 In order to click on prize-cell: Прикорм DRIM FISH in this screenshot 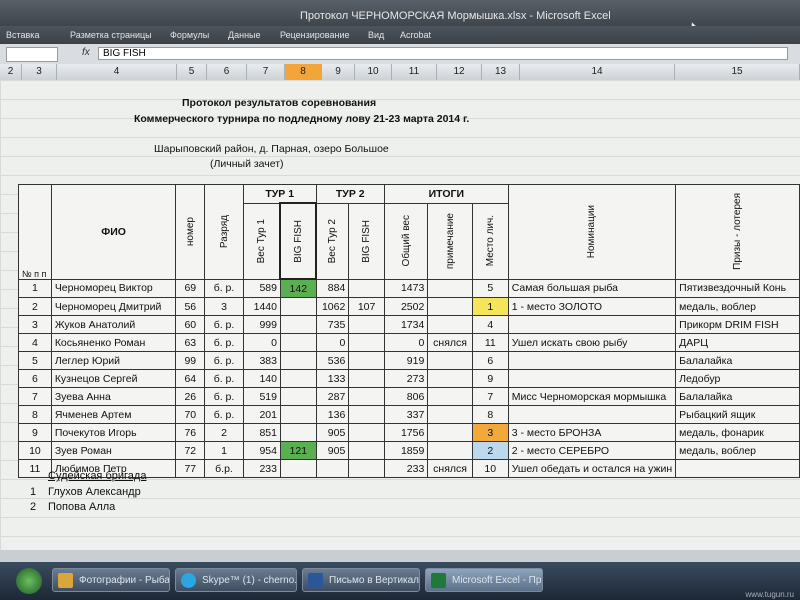, I will do `click(737, 324)`.